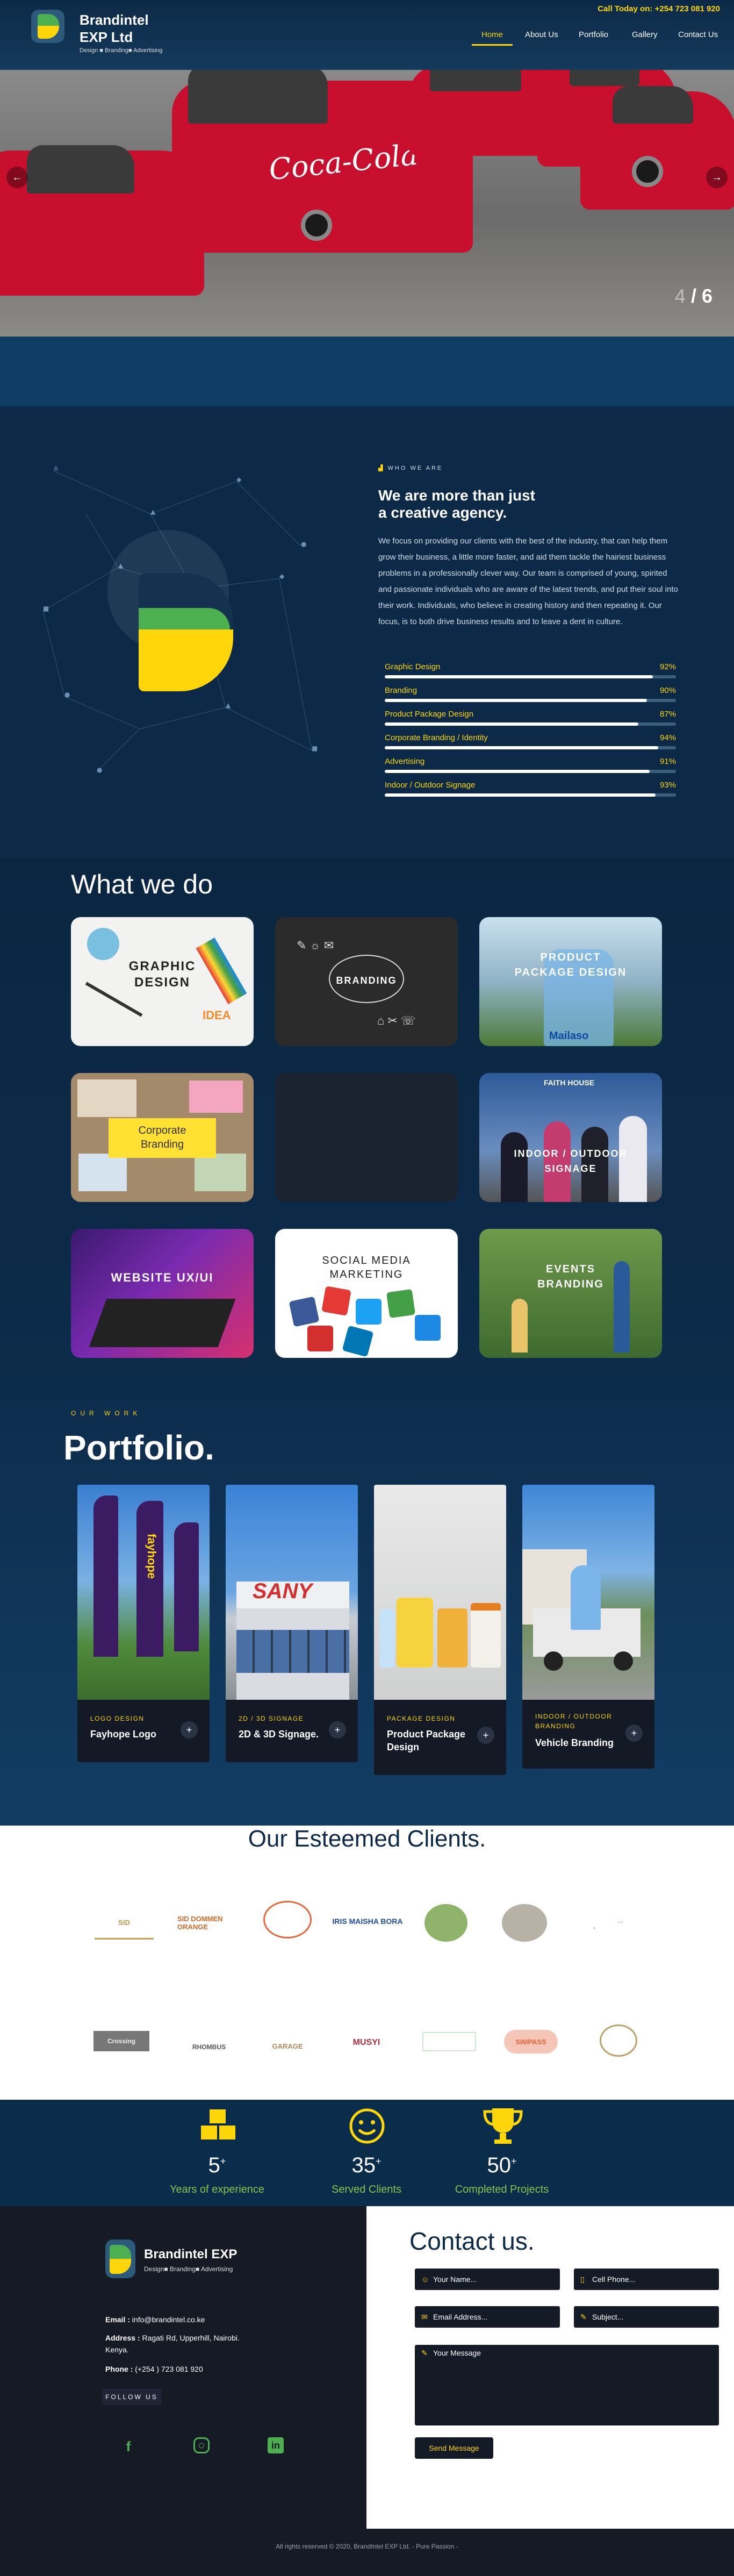 The height and width of the screenshot is (2576, 734). Describe the element at coordinates (401, 690) in the screenshot. I see `skill-name: Branding` at that location.